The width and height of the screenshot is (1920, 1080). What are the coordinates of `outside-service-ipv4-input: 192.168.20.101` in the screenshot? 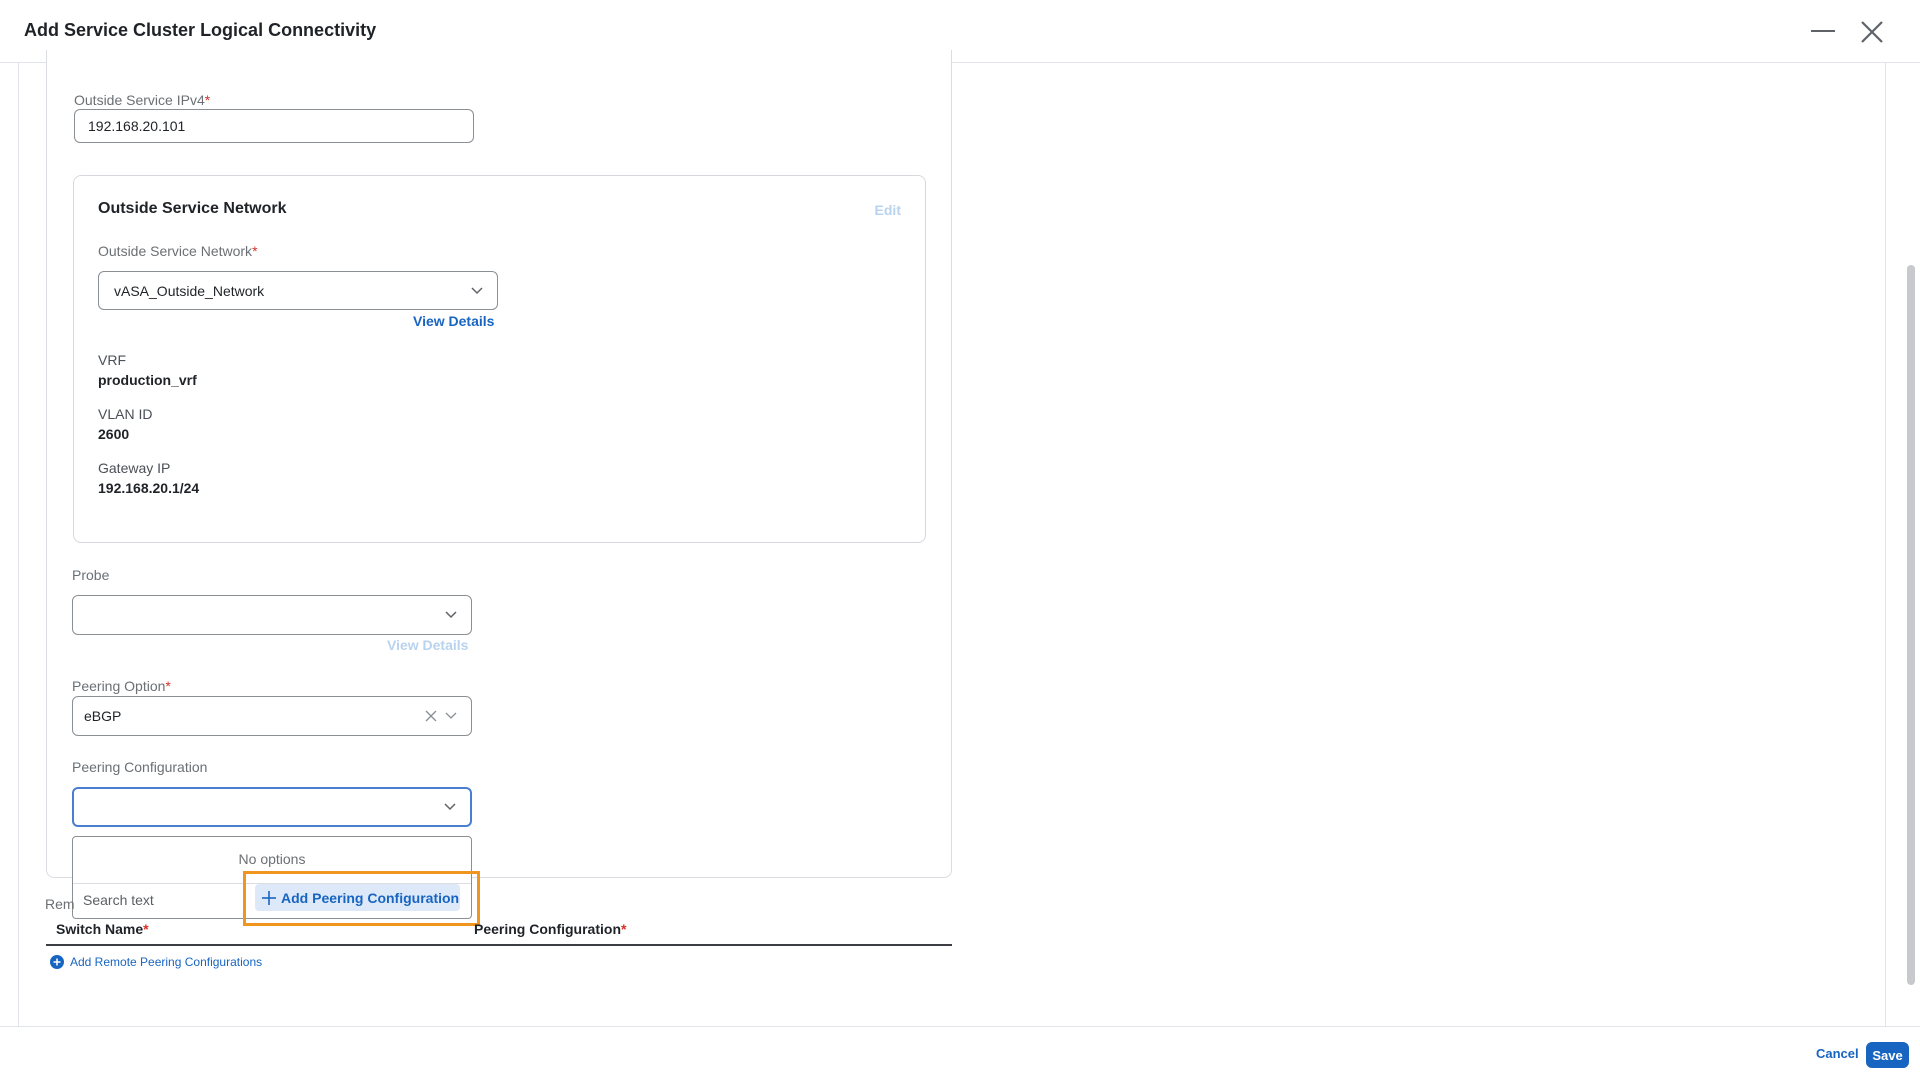 It's located at (274, 126).